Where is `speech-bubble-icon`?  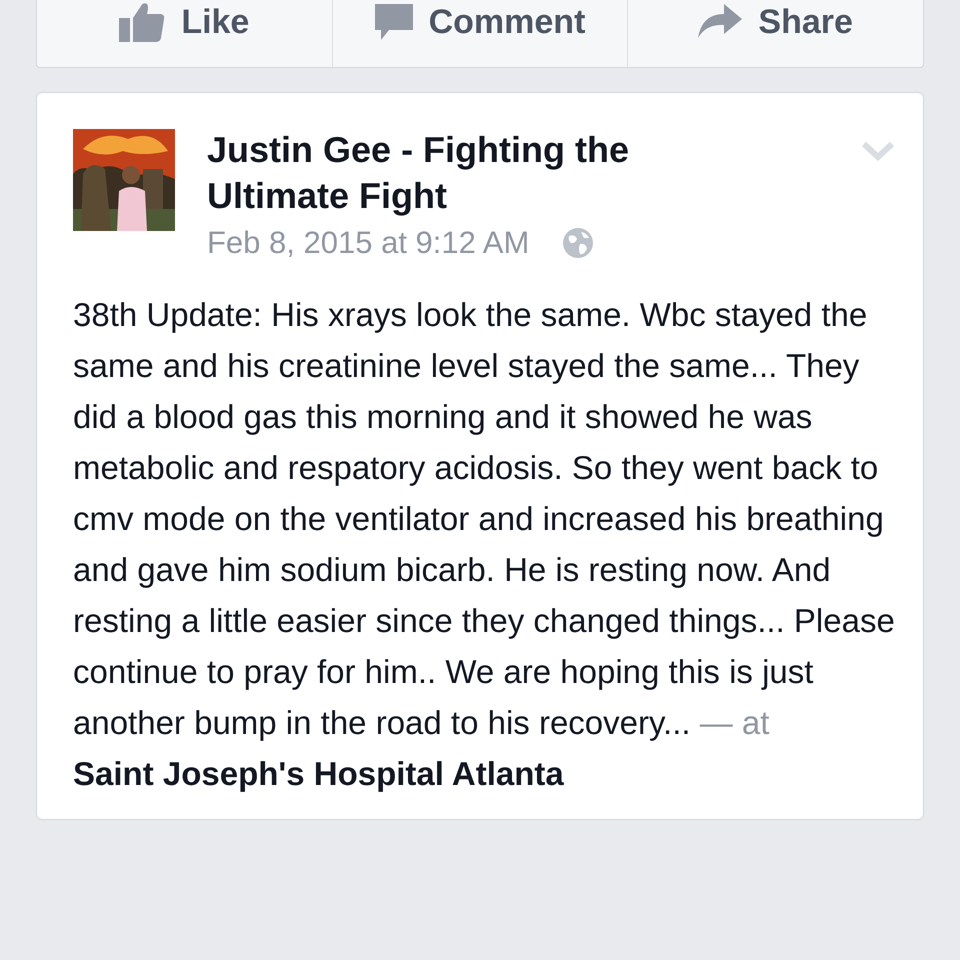
speech-bubble-icon is located at coordinates (393, 22).